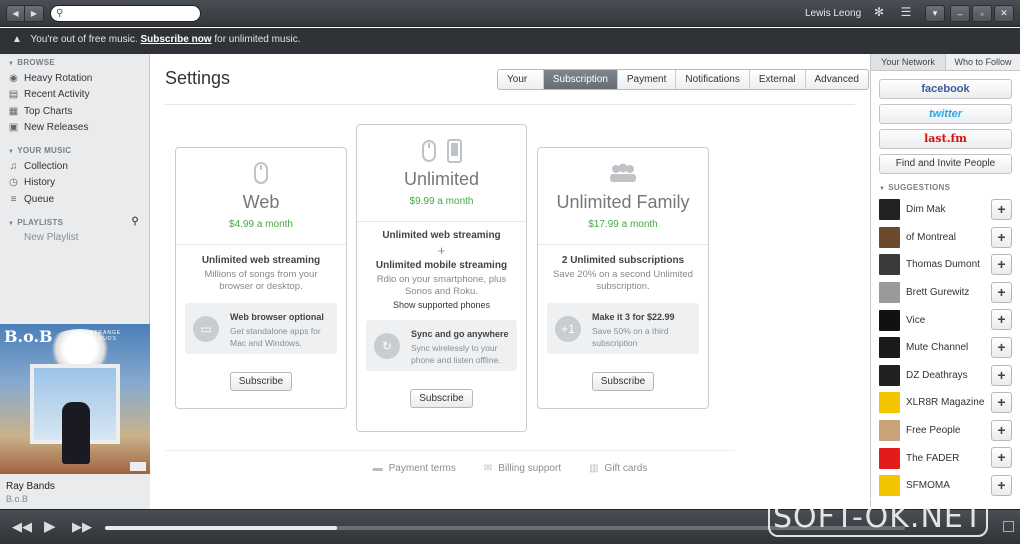 The image size is (1020, 544). What do you see at coordinates (945, 164) in the screenshot?
I see `find-invite-button: Find and Invite People` at bounding box center [945, 164].